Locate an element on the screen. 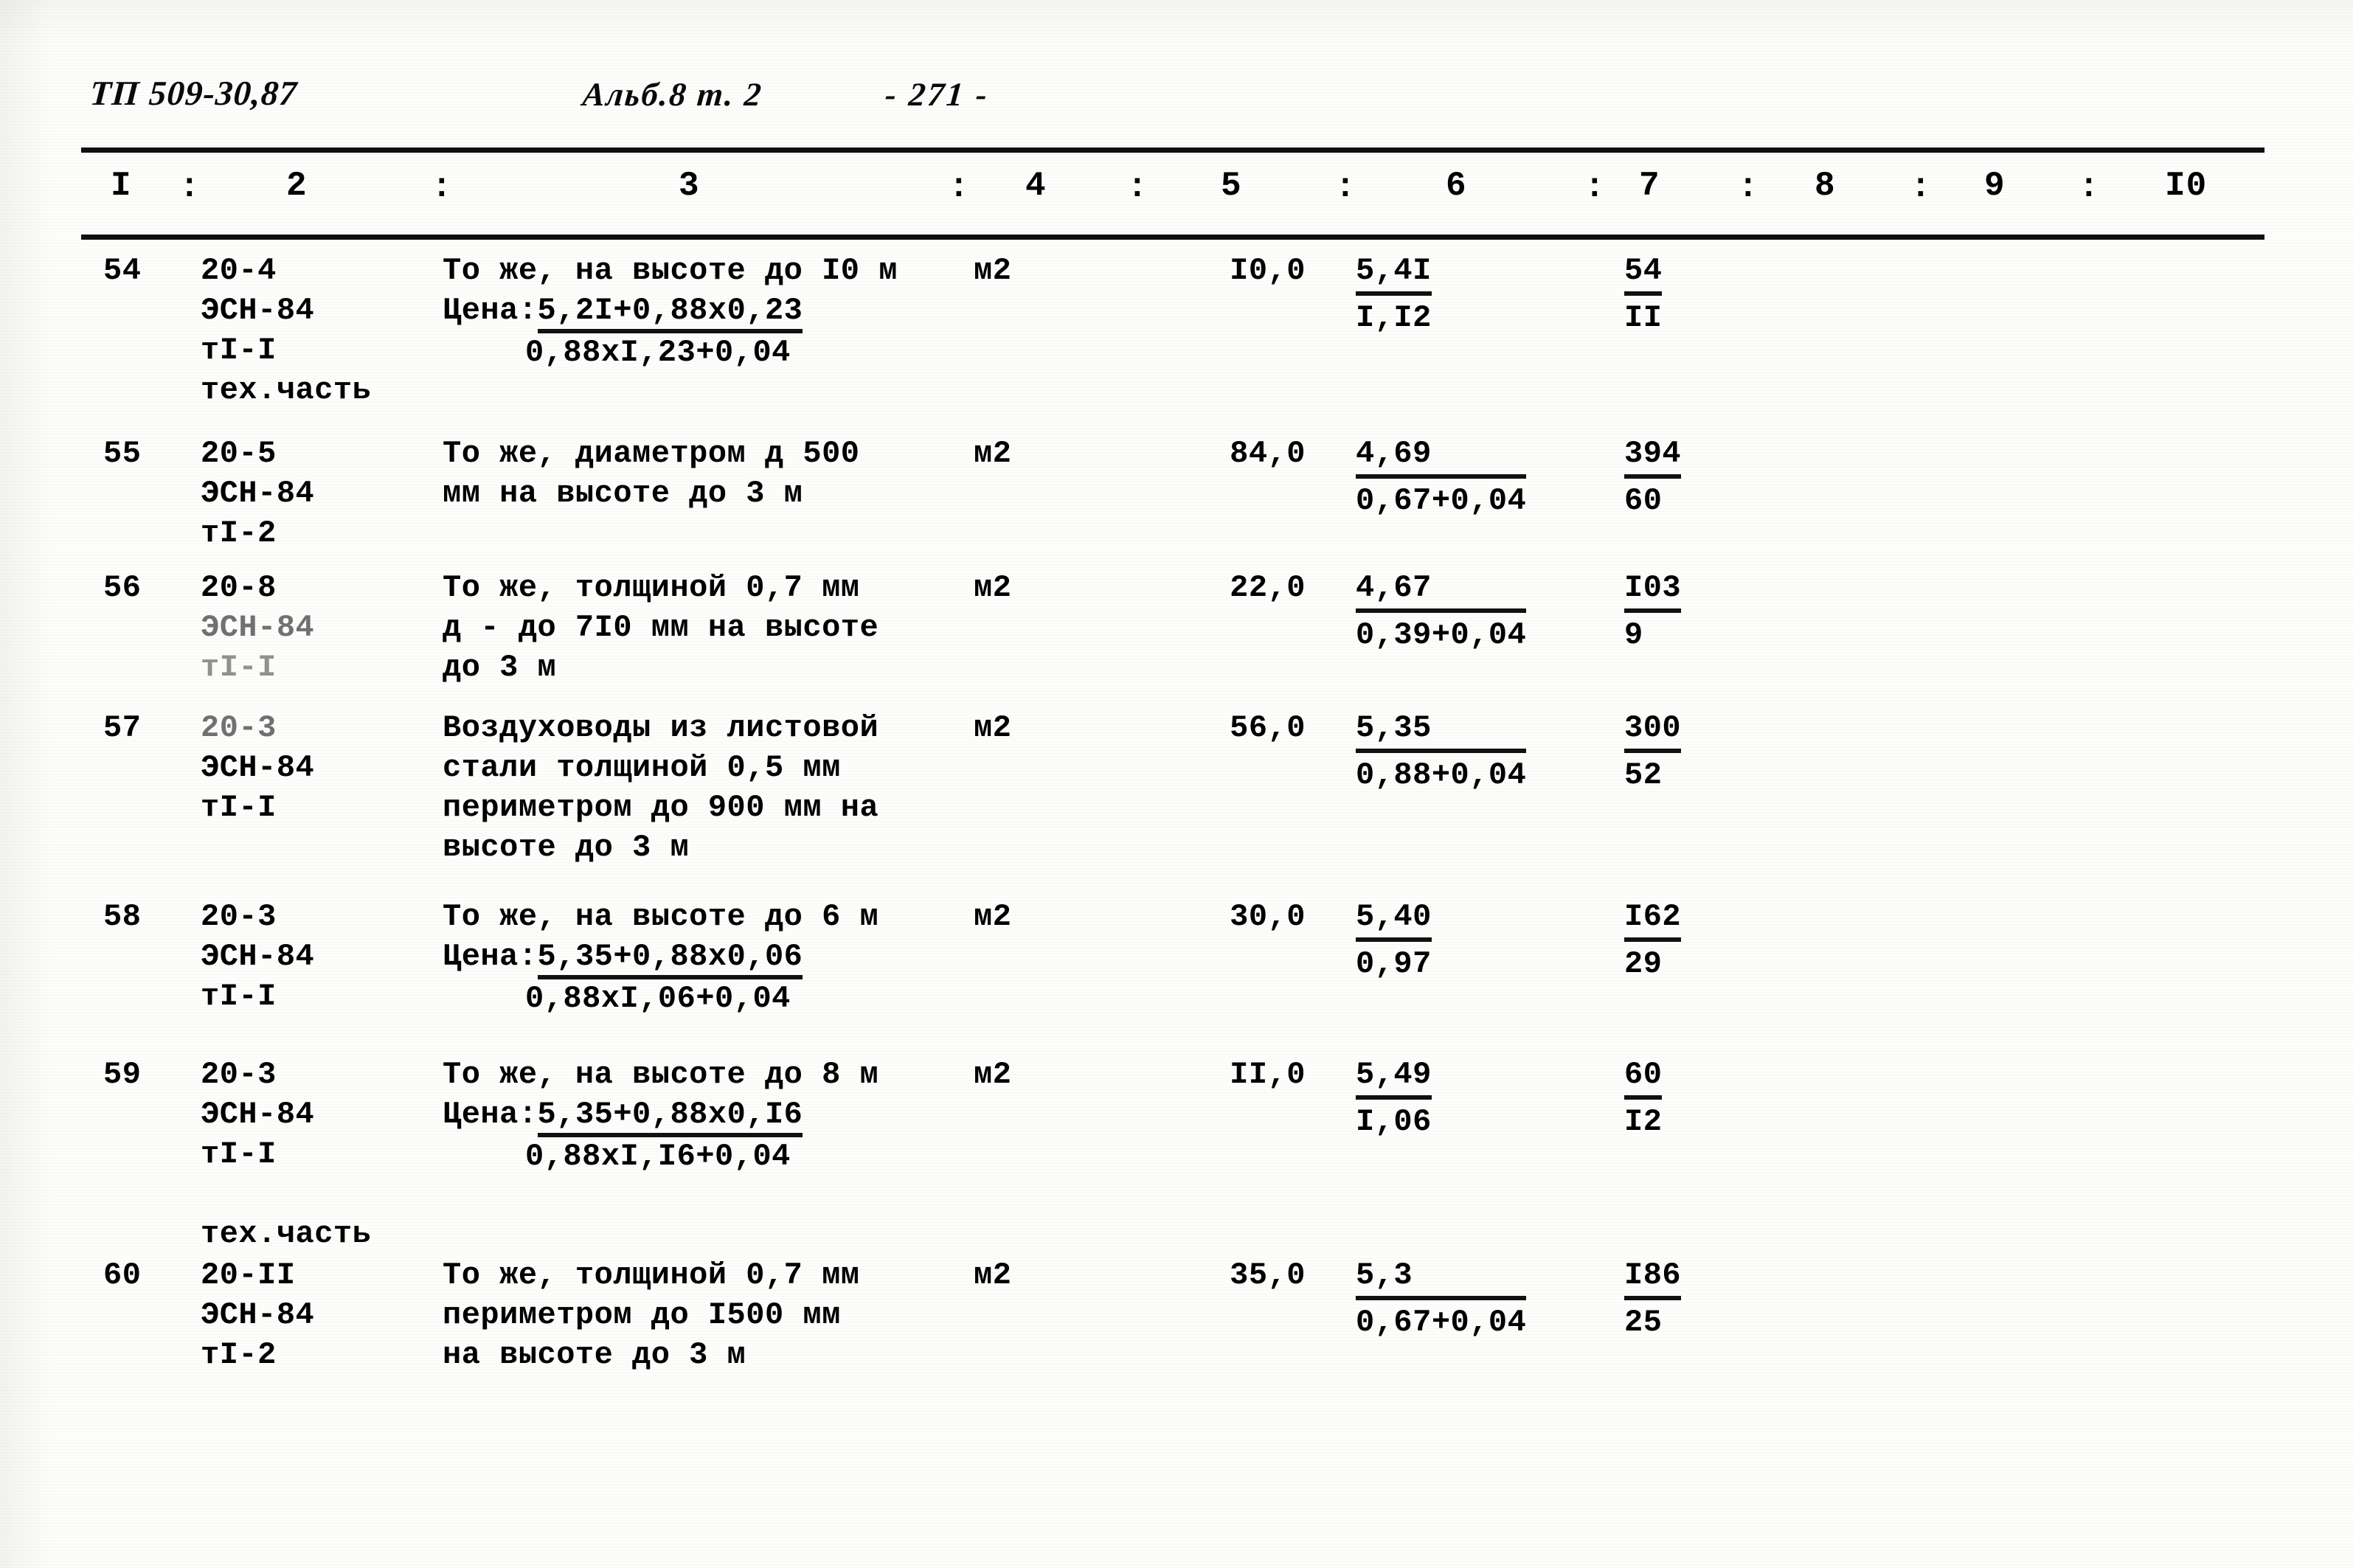 This screenshot has height=1568, width=2353. column-number-c10: I0 is located at coordinates (2186, 186).